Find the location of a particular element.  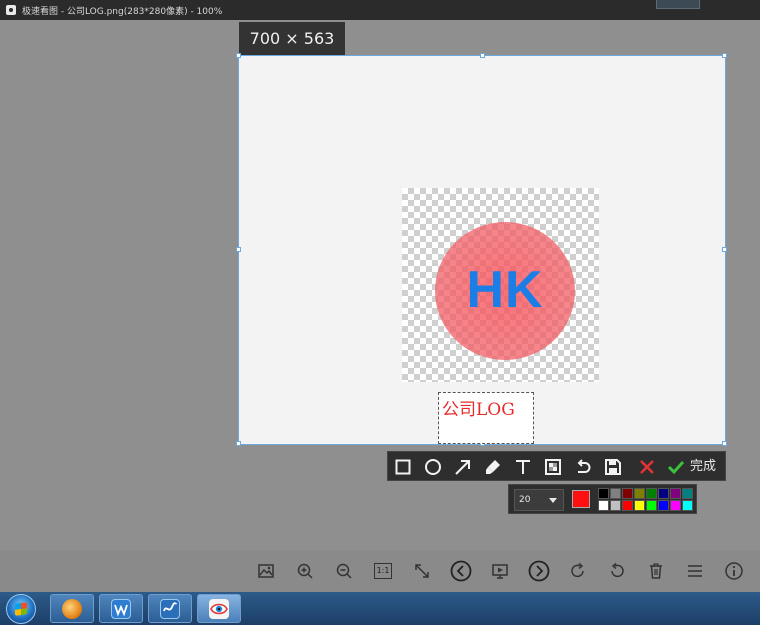

taskbar-image-viewer is located at coordinates (219, 608).